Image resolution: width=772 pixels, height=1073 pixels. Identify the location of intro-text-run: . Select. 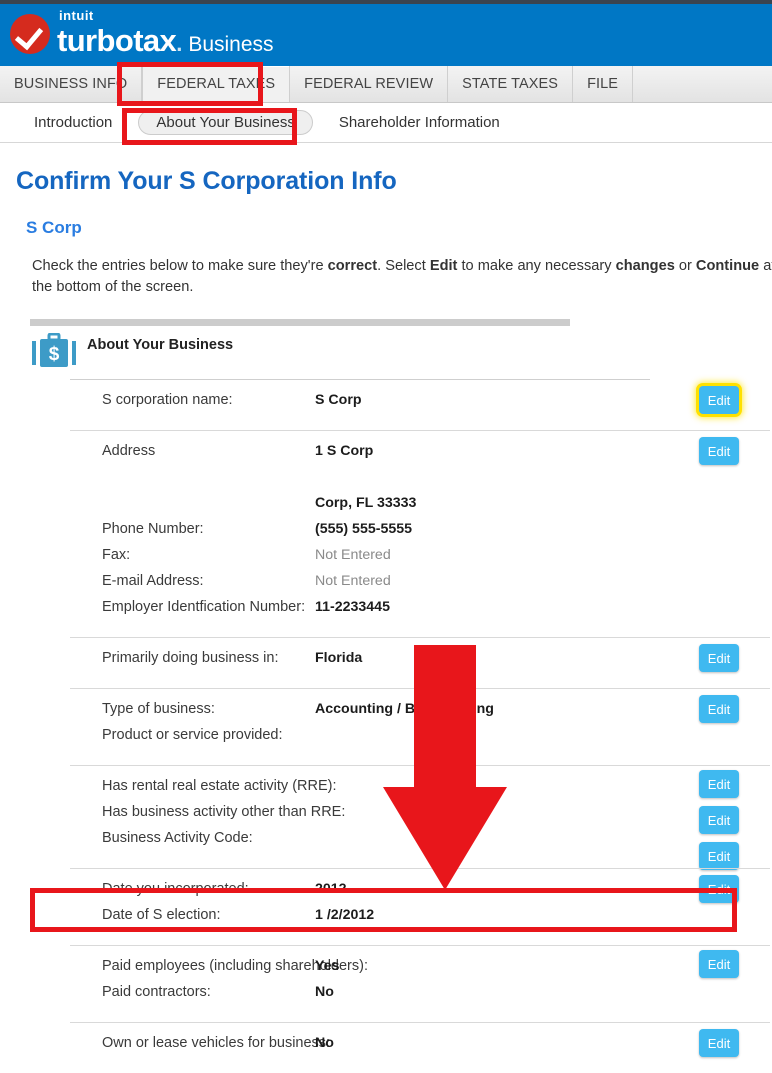
(403, 266).